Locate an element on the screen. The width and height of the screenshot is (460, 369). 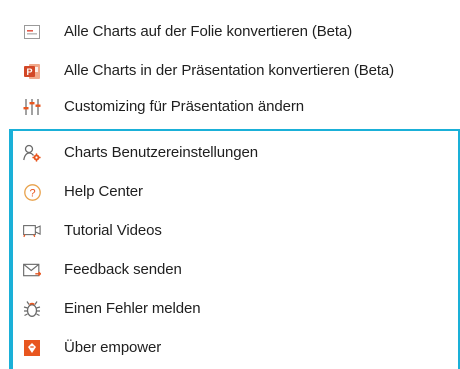
menu-item-about-empower: Über empower is located at coordinates (220, 348).